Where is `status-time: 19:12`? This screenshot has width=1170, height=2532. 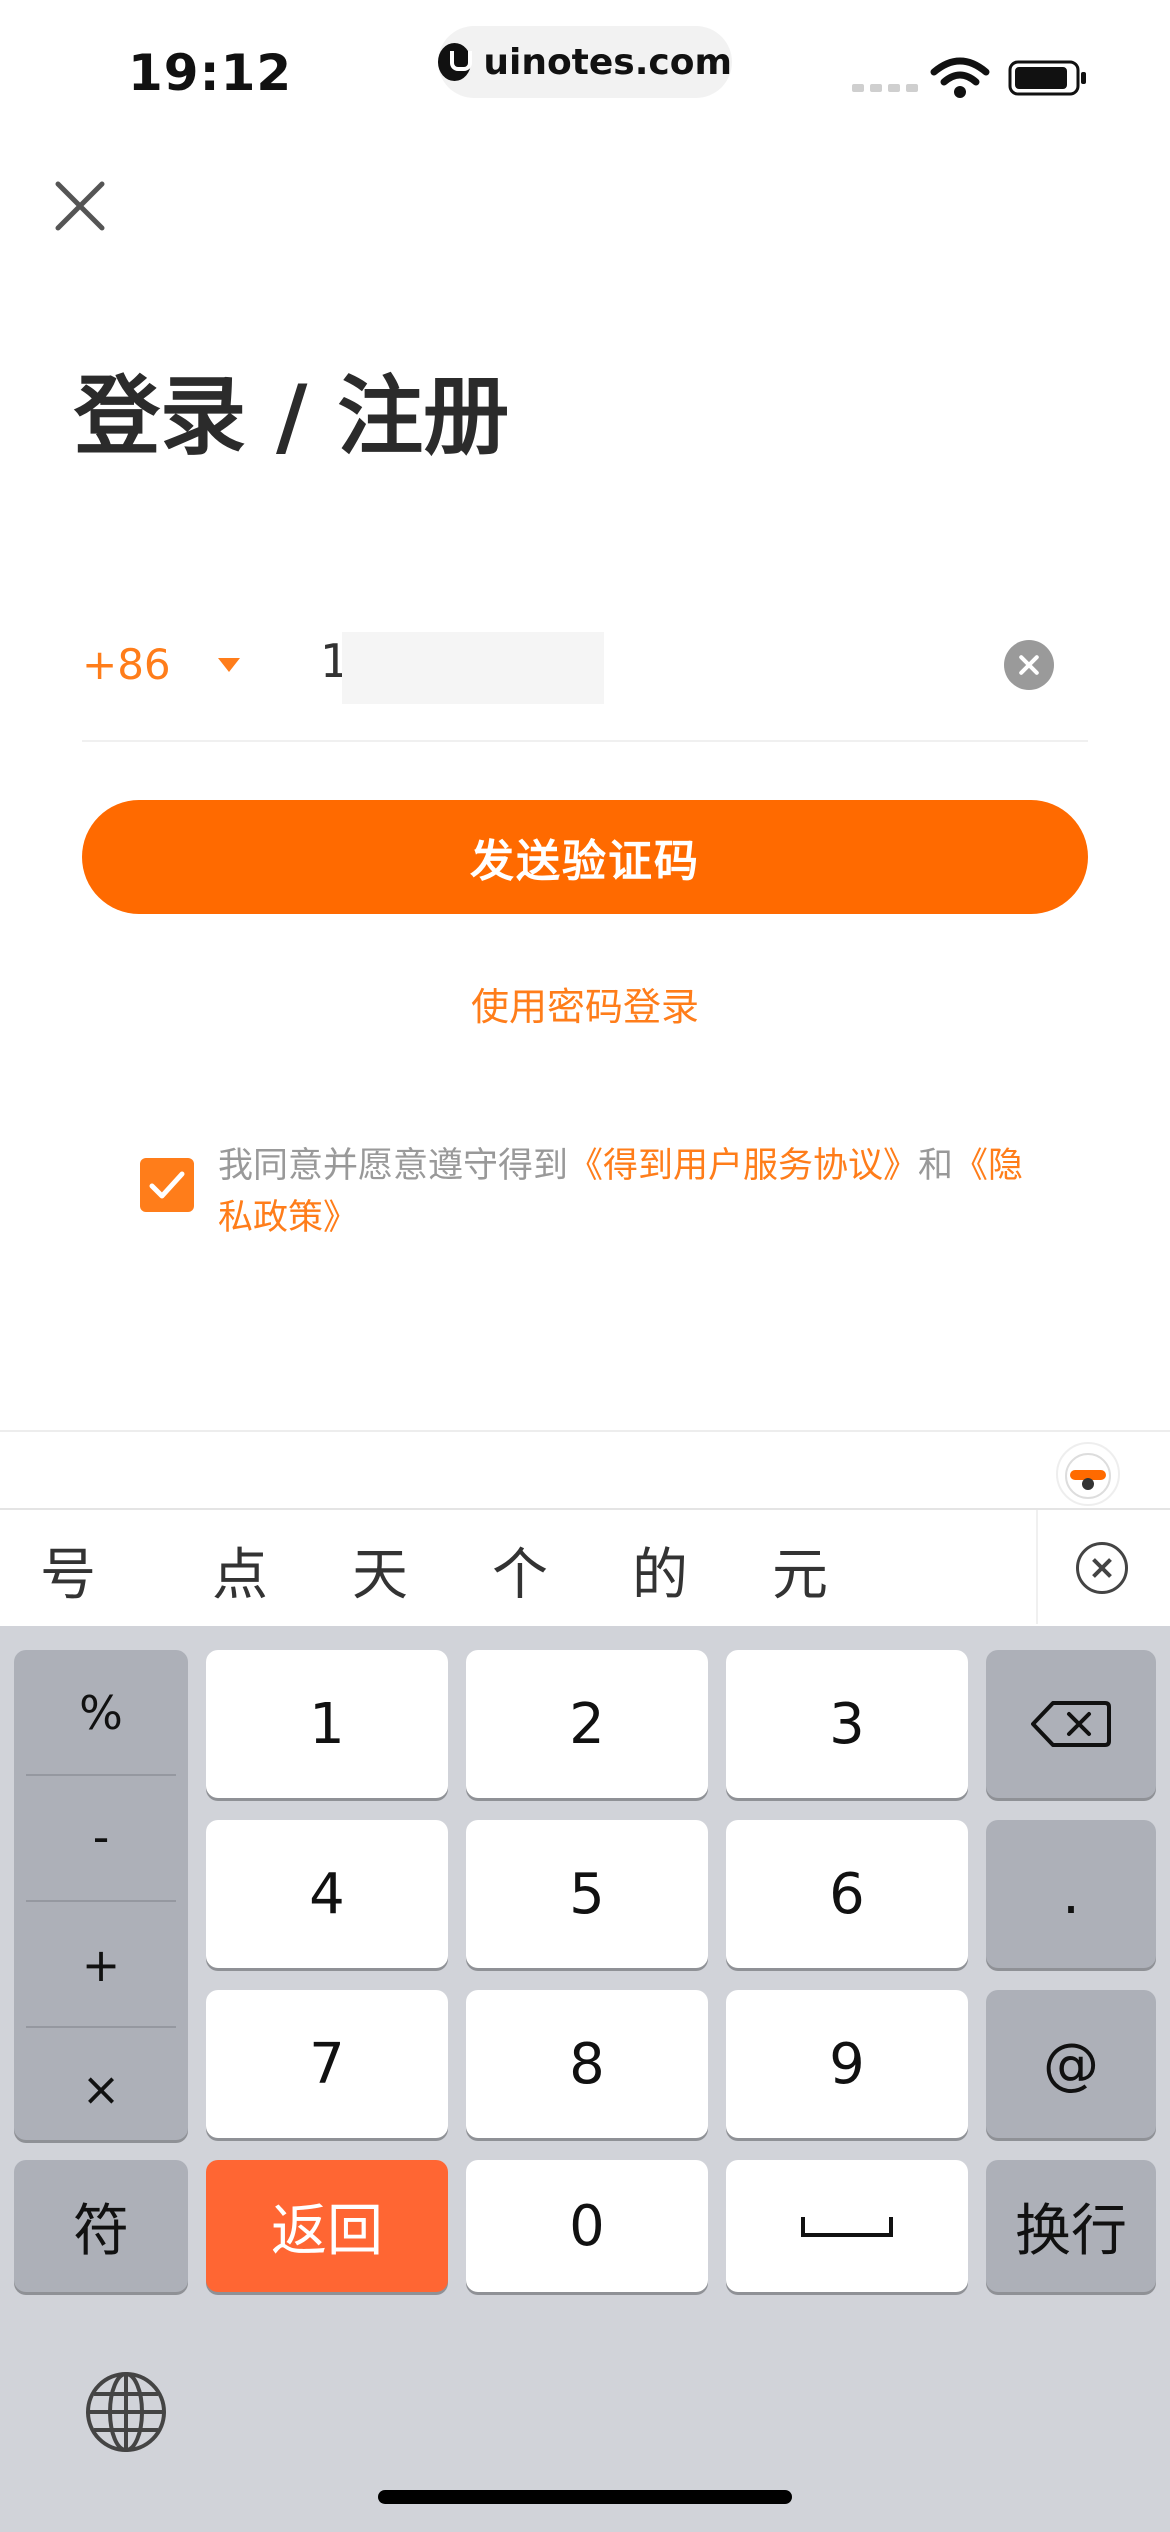 status-time: 19:12 is located at coordinates (210, 73).